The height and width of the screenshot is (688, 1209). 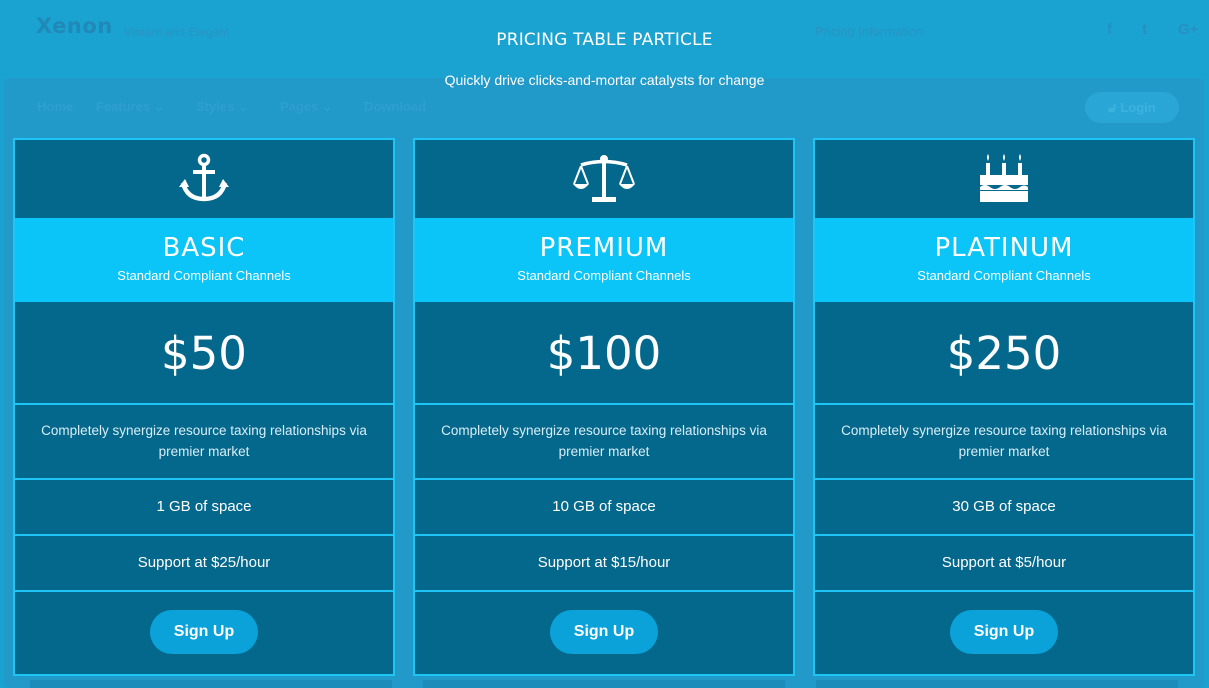 What do you see at coordinates (222, 106) in the screenshot?
I see `nav-styles: Styles ⌄` at bounding box center [222, 106].